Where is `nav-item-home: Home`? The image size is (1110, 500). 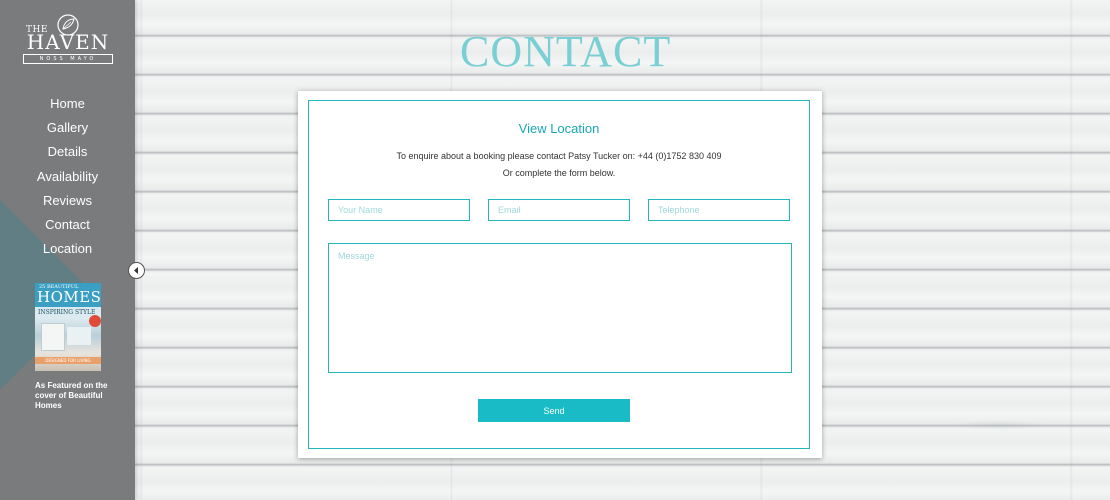 nav-item-home: Home is located at coordinates (67, 107).